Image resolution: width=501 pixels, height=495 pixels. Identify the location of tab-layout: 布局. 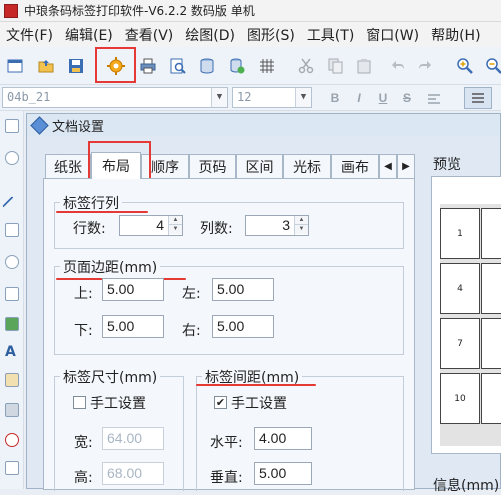
(116, 165).